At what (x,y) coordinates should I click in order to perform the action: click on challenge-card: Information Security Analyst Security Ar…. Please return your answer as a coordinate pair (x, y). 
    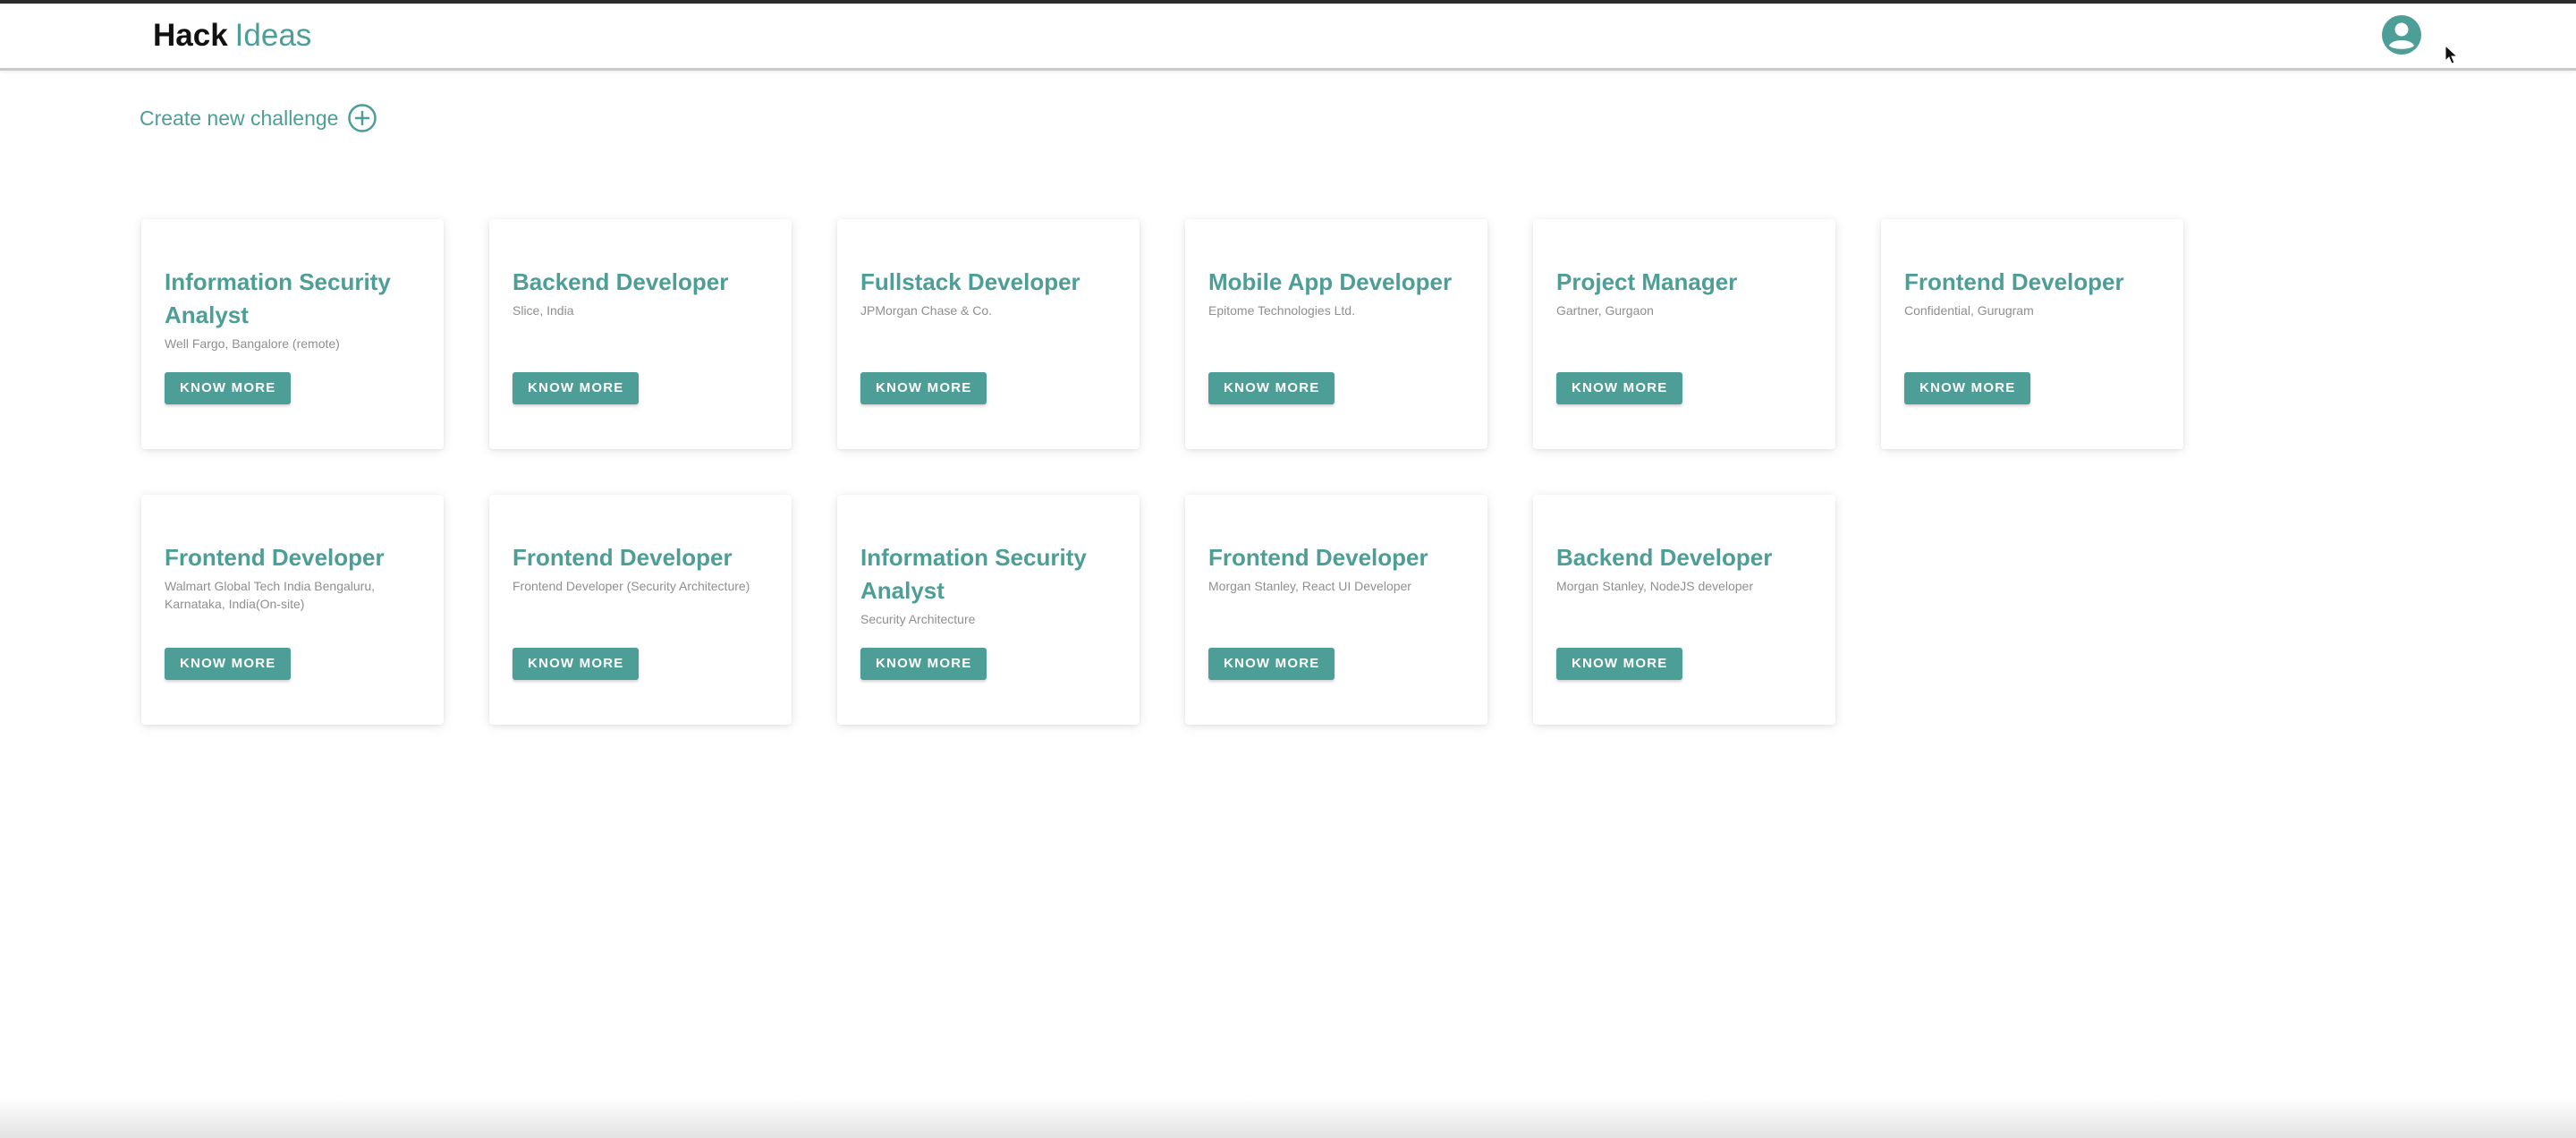
    Looking at the image, I should click on (988, 610).